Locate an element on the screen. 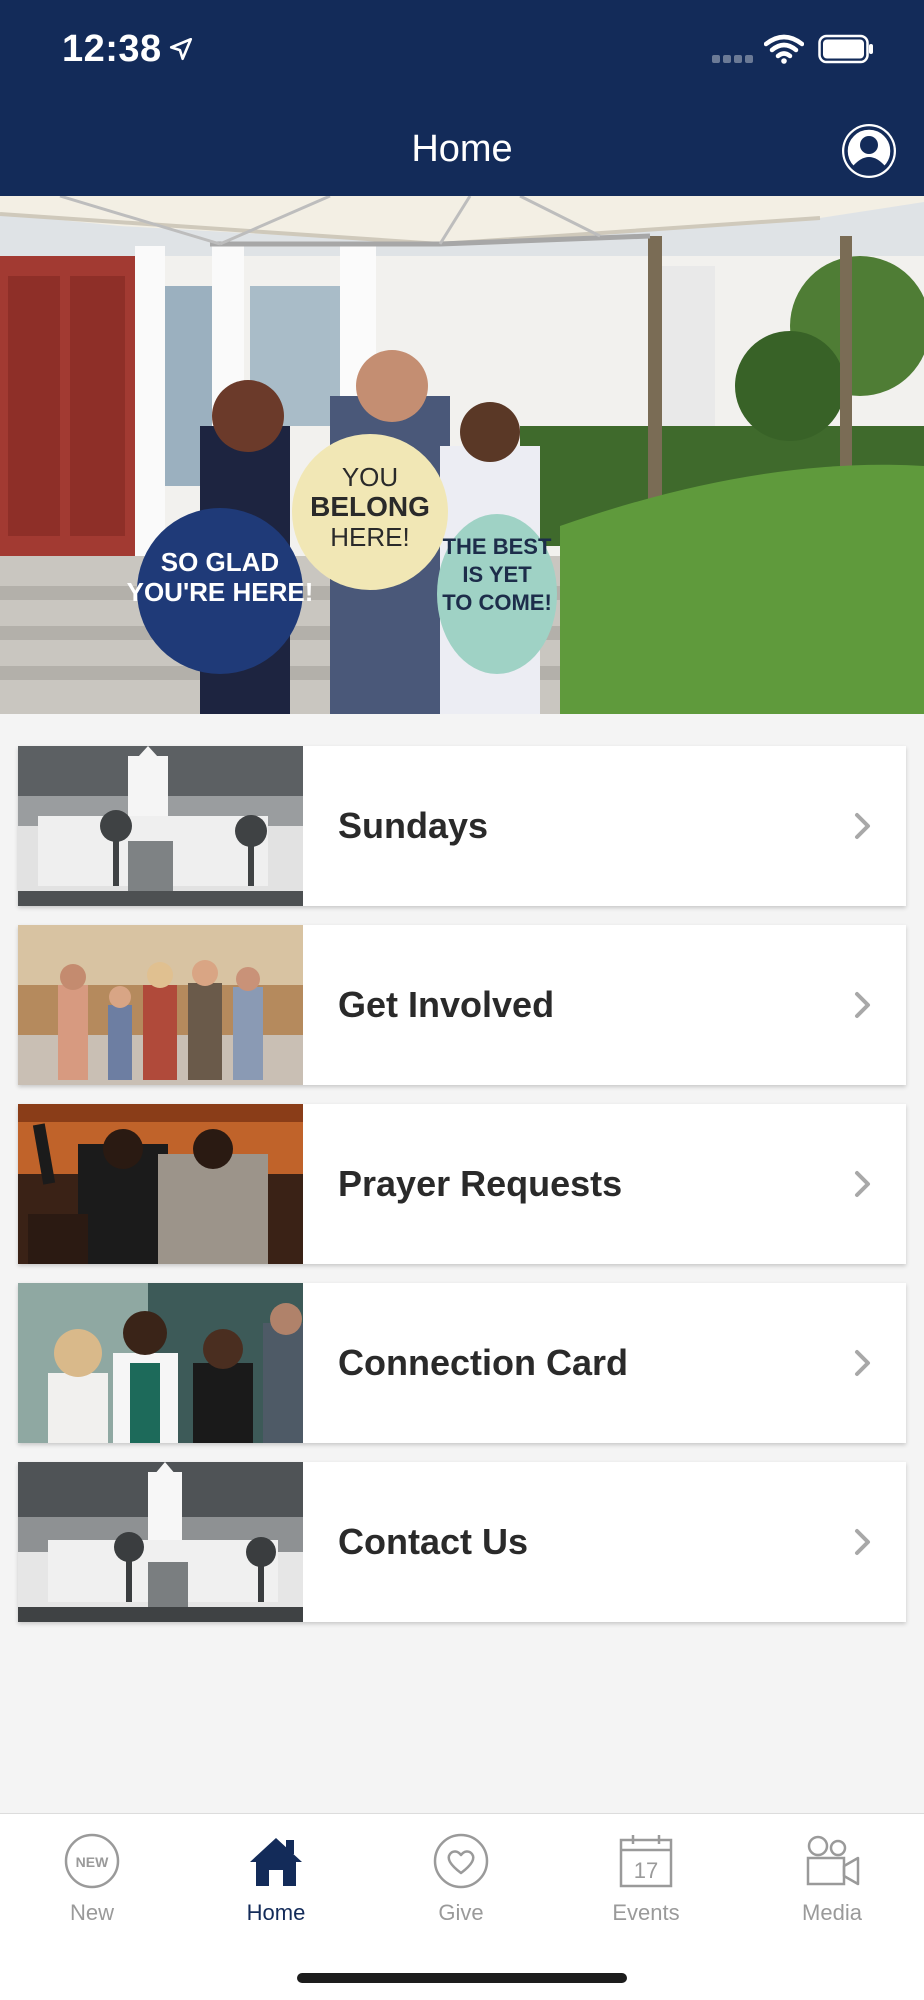 This screenshot has width=924, height=2000. menu-item-sundays: Sundays is located at coordinates (462, 826).